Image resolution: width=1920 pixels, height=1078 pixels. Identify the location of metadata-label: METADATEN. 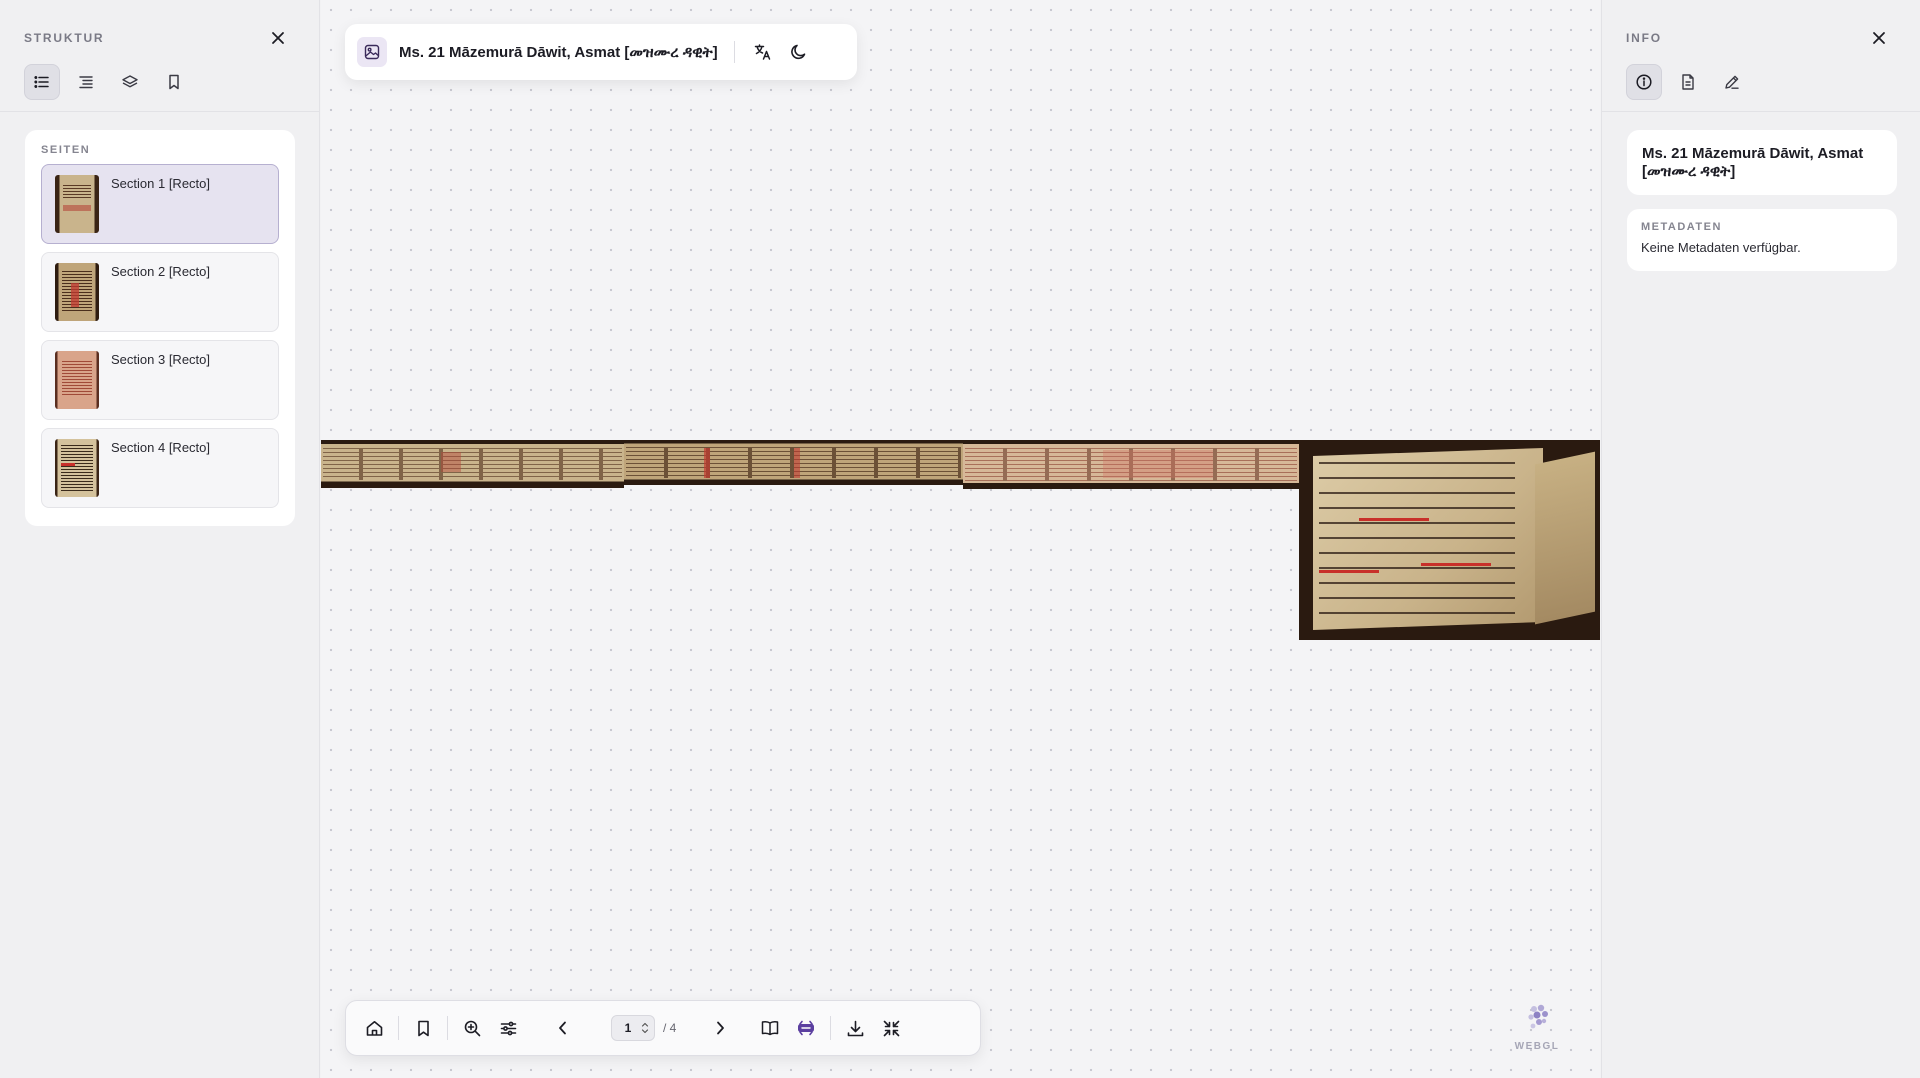
(1681, 227).